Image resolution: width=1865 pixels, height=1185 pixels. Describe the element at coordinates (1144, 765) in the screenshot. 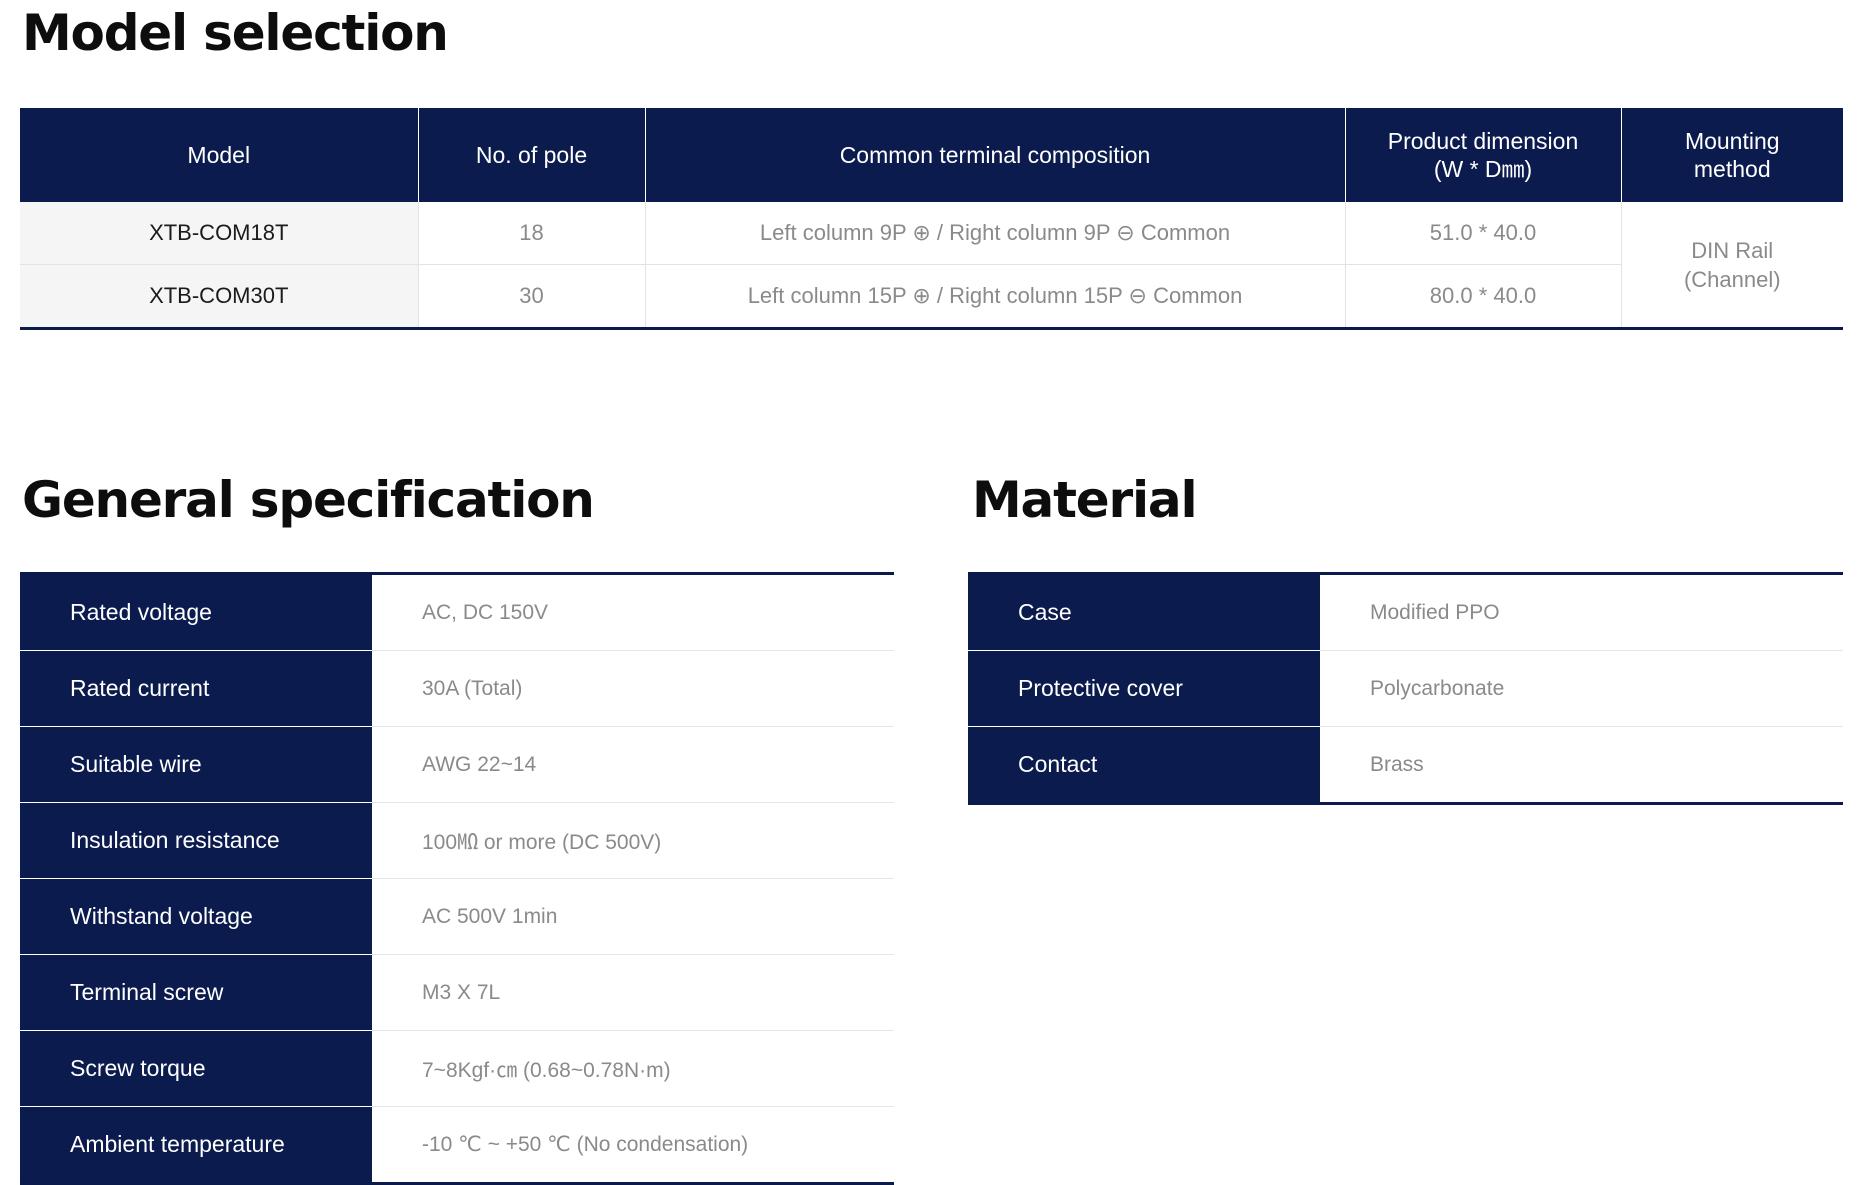

I see `material-label: Contact` at that location.